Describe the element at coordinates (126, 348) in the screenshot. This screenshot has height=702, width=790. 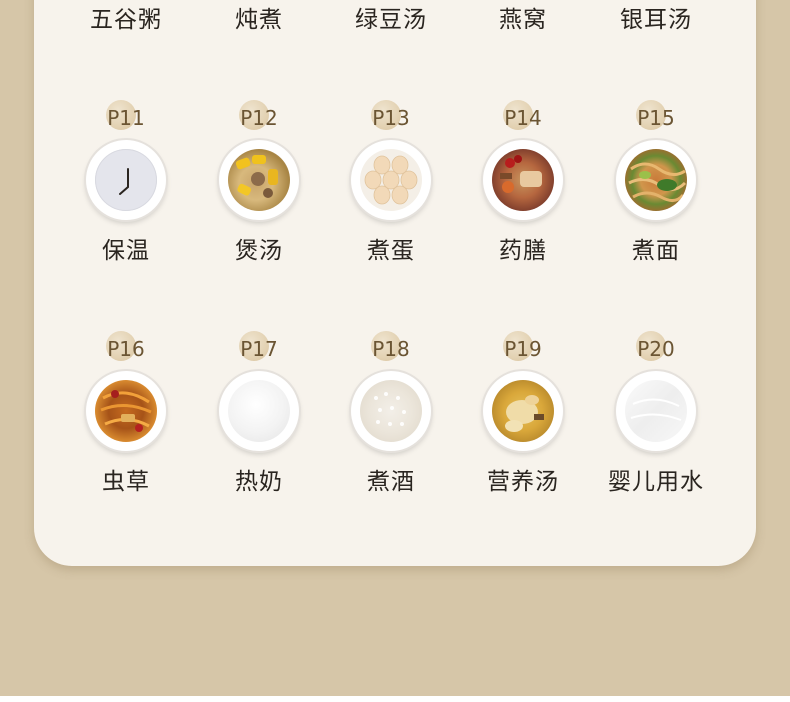
I see `program-code-badge: P16` at that location.